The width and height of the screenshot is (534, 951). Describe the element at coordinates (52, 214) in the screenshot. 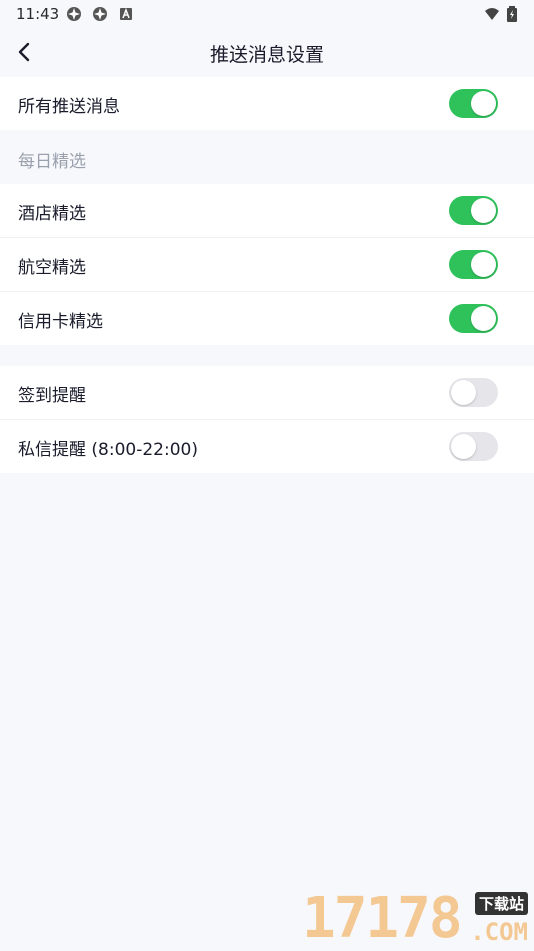

I see `setting-label: 酒店精选` at that location.